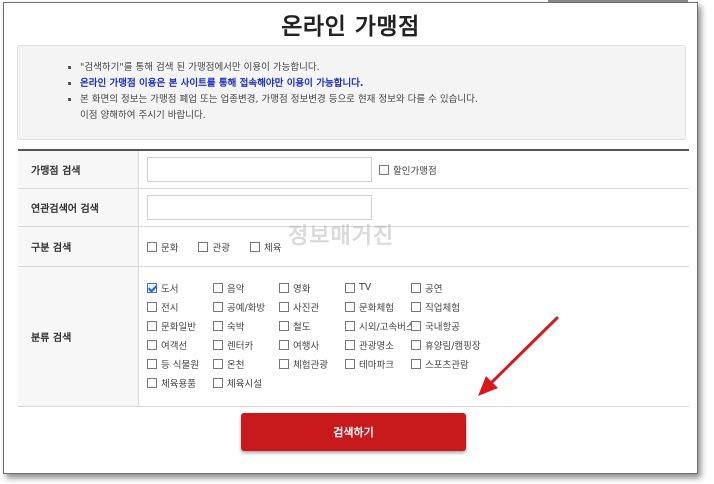 The width and height of the screenshot is (714, 484). What do you see at coordinates (78, 207) in the screenshot?
I see `keyword-search-label: 연관검색어 검색` at bounding box center [78, 207].